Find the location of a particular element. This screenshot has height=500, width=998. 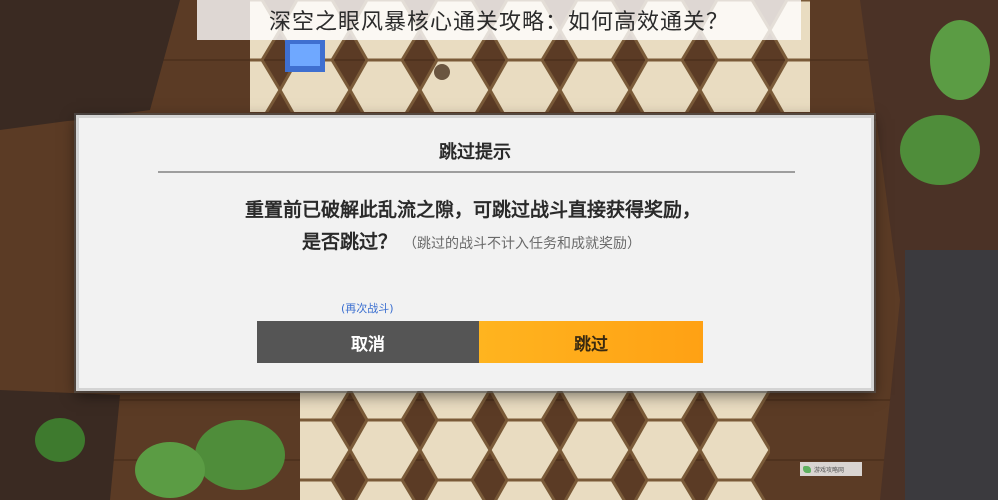

dialog-message-line2-wrap: 是否跳过？ （跳过的战斗不计入任务和成就奖励） is located at coordinates (543, 243).